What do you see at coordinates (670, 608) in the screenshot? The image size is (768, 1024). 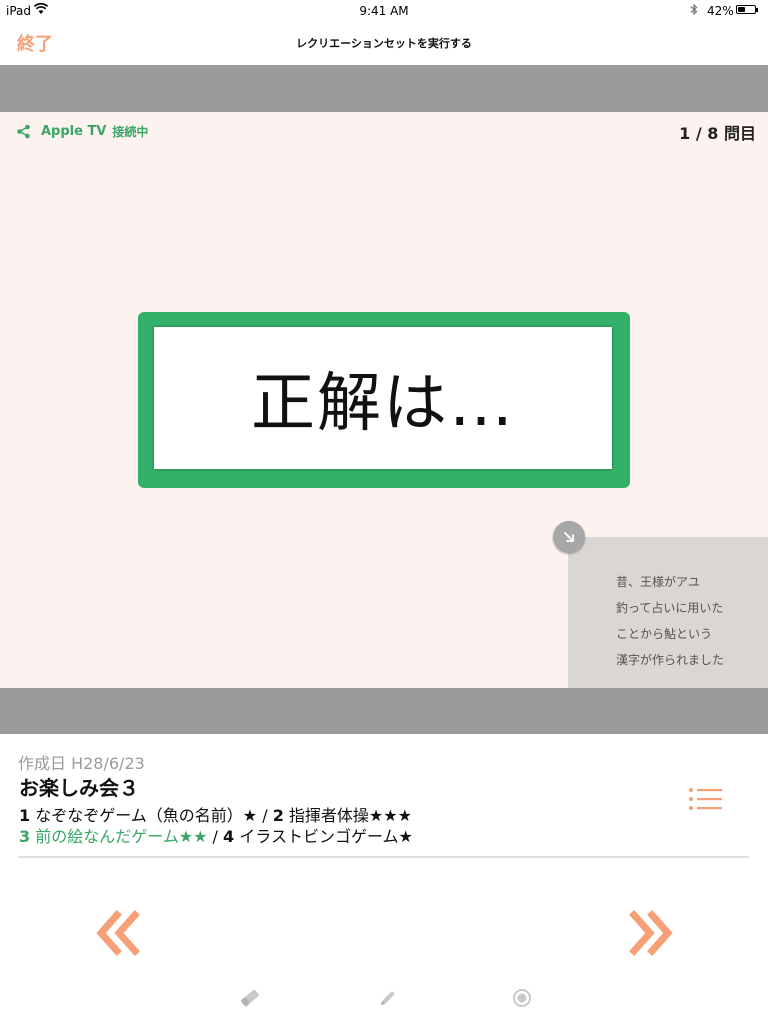 I see `hint-line: 釣って占いに用いた` at bounding box center [670, 608].